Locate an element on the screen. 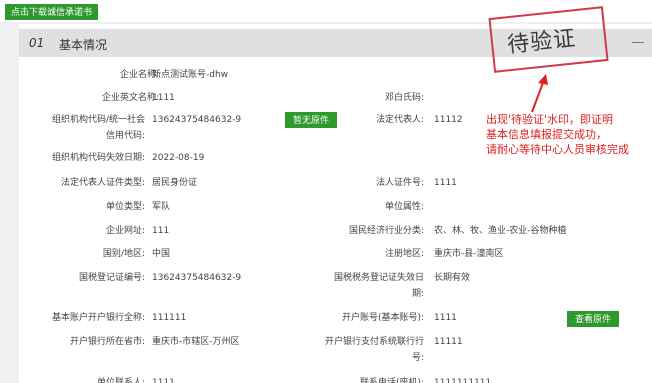  tax-reg-value: 13624375484632-9 is located at coordinates (197, 278).